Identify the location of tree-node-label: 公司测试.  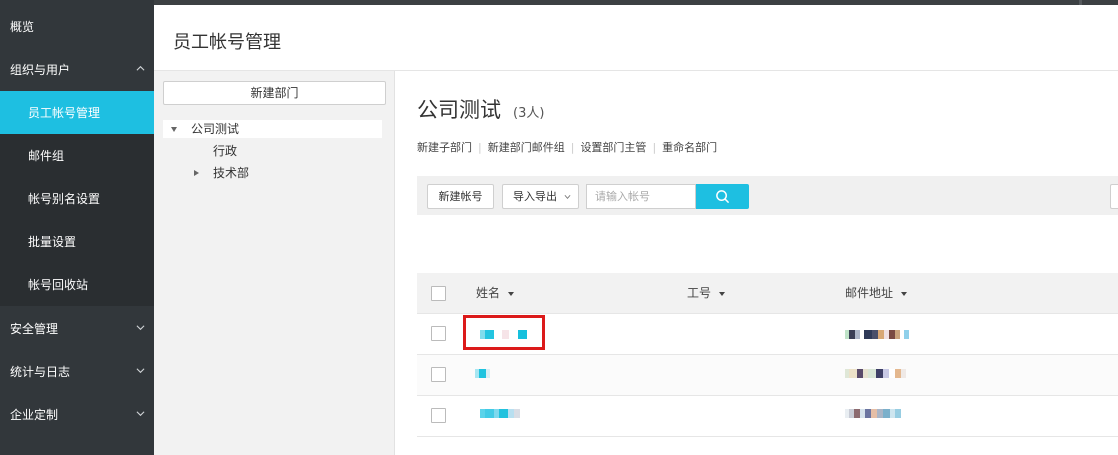
(215, 129).